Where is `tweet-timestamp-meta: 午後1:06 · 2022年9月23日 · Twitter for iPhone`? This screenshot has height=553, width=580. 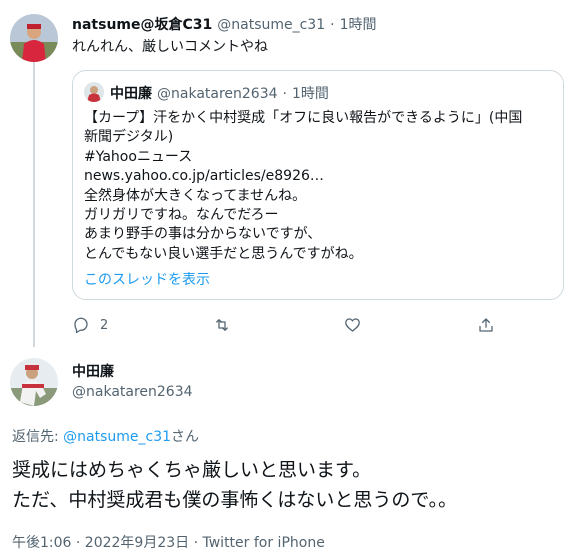
tweet-timestamp-meta: 午後1:06 · 2022年9月23日 · Twitter for iPhone is located at coordinates (168, 542).